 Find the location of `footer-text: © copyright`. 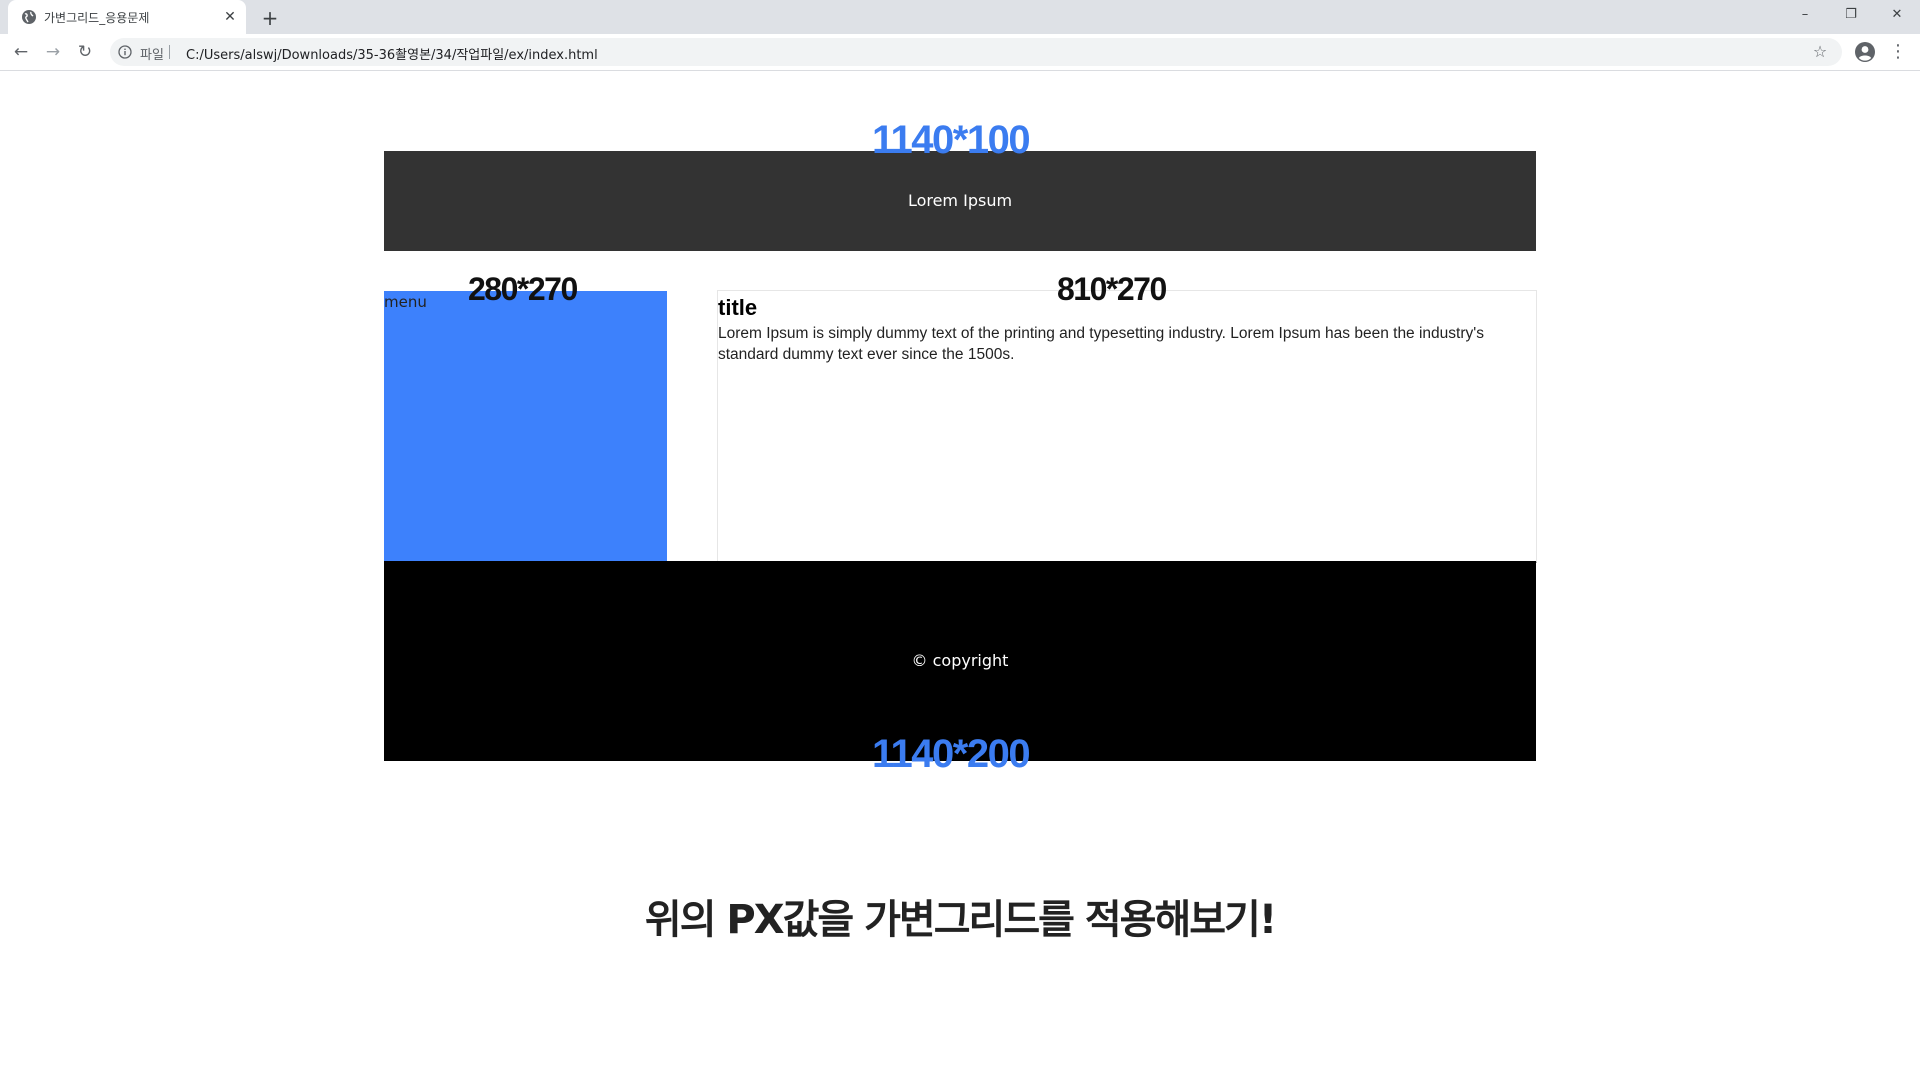

footer-text: © copyright is located at coordinates (960, 660).